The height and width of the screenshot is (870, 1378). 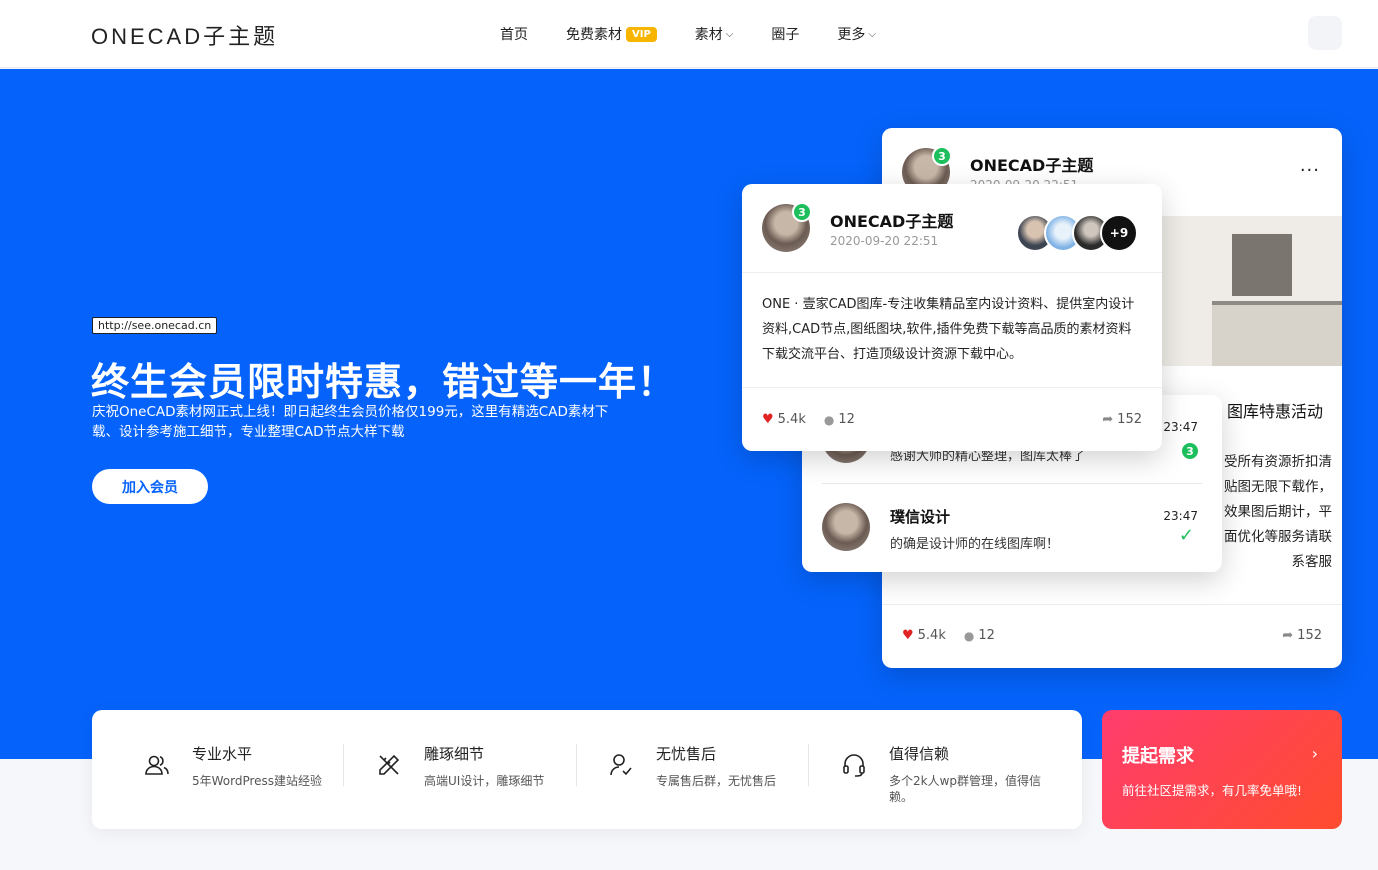 I want to click on nav-item-circle: 圈子, so click(x=785, y=34).